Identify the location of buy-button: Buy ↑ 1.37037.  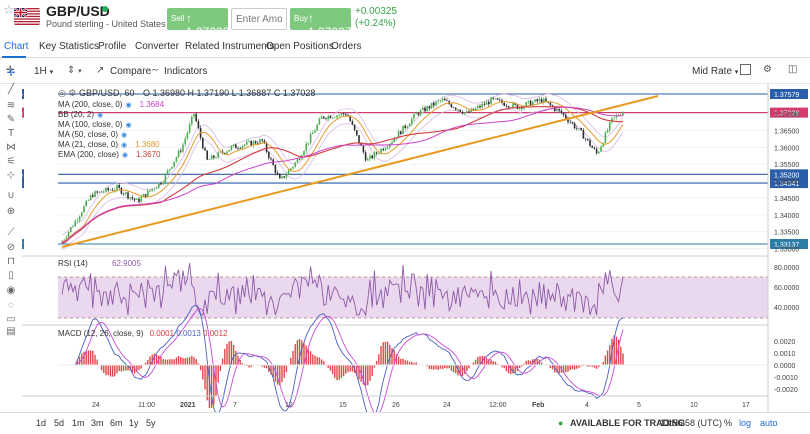
(320, 23).